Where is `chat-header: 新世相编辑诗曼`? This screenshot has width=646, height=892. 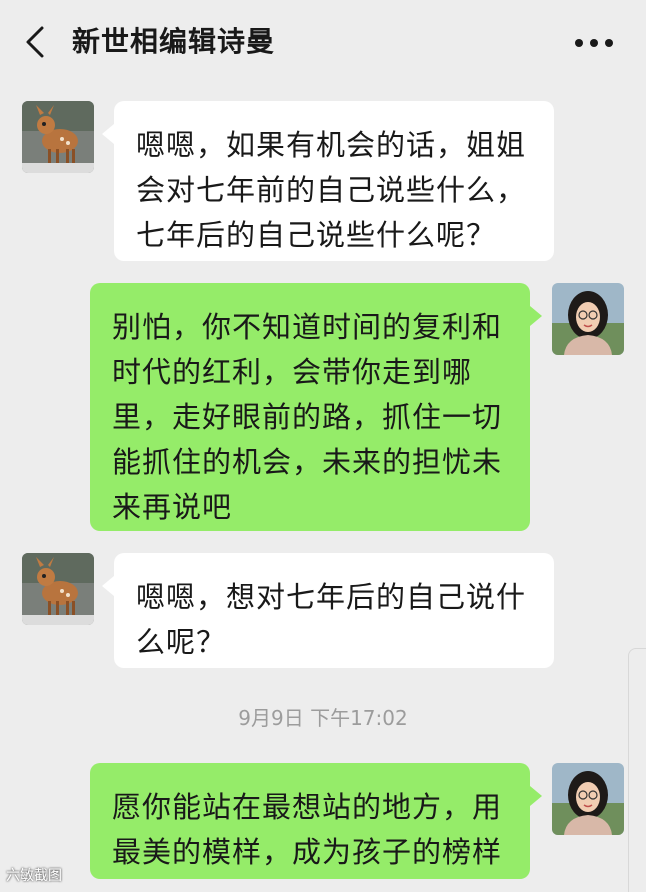
chat-header: 新世相编辑诗曼 is located at coordinates (323, 42).